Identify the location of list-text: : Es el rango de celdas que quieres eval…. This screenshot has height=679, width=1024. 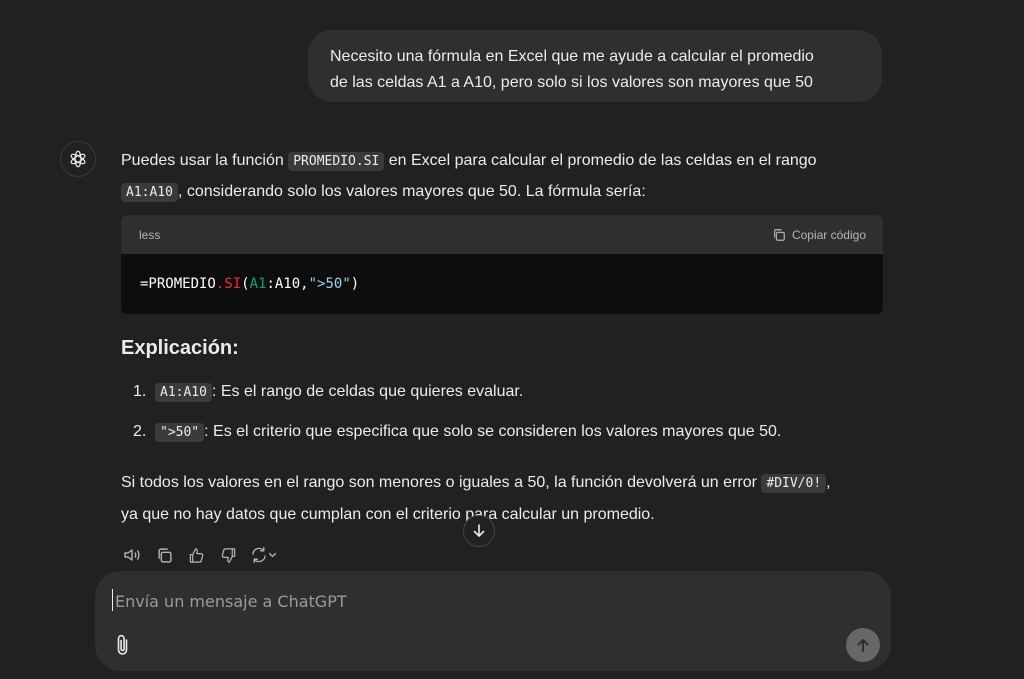
(367, 391).